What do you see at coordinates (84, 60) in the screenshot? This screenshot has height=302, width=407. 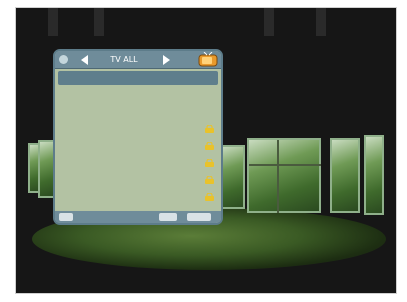 I see `chevron-left-icon` at bounding box center [84, 60].